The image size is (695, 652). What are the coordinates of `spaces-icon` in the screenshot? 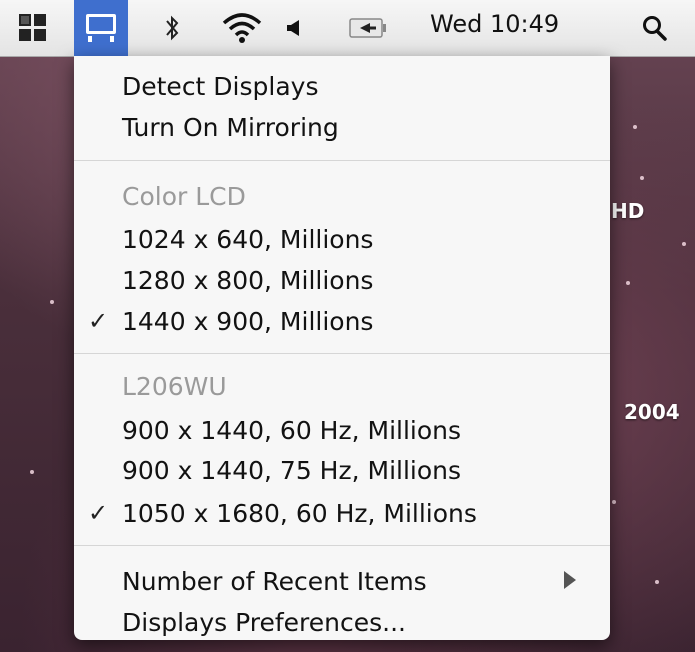 It's located at (33, 28).